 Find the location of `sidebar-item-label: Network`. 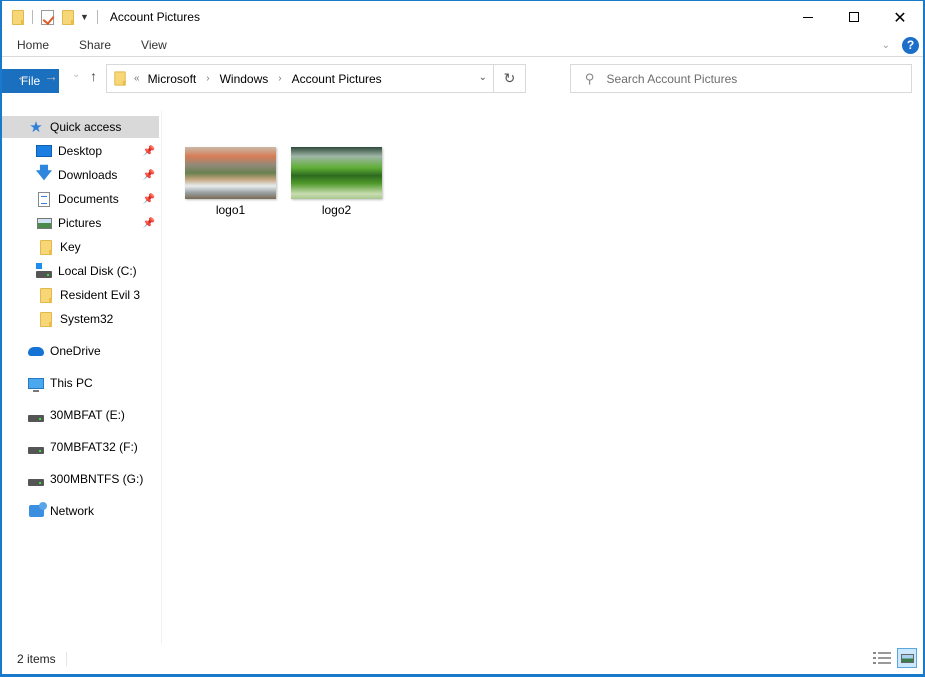

sidebar-item-label: Network is located at coordinates (72, 511).